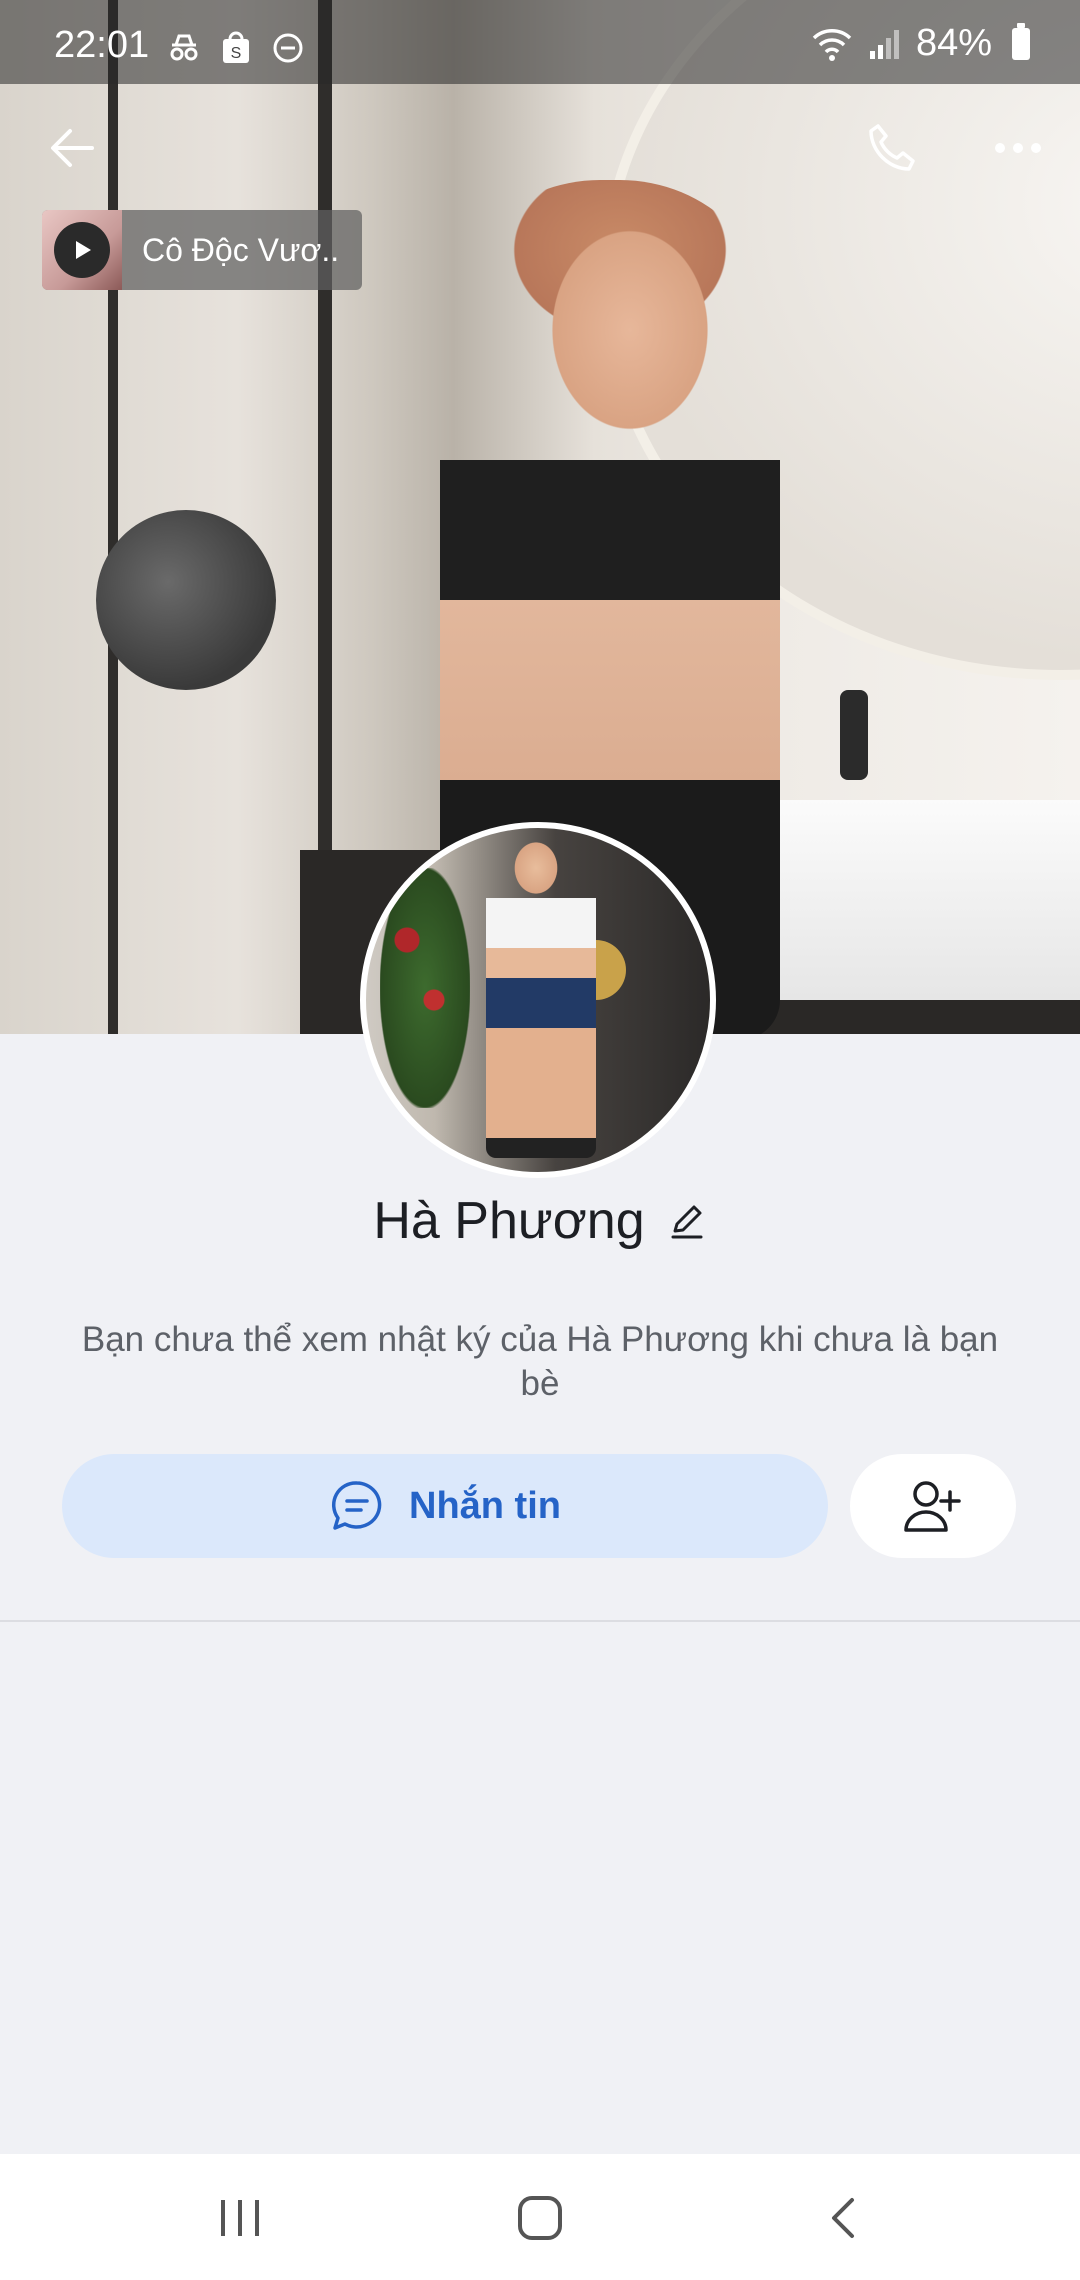 Image resolution: width=1080 pixels, height=2280 pixels. I want to click on avatar-decoration, so click(425, 988).